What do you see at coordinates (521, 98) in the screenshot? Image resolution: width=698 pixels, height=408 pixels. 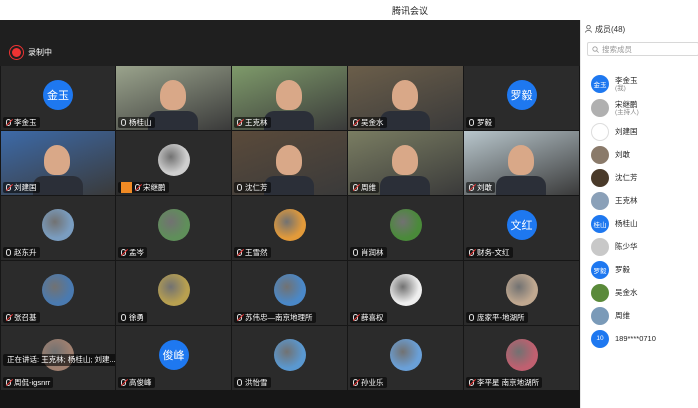 I see `participant-tile: 罗毅 罗毅` at bounding box center [521, 98].